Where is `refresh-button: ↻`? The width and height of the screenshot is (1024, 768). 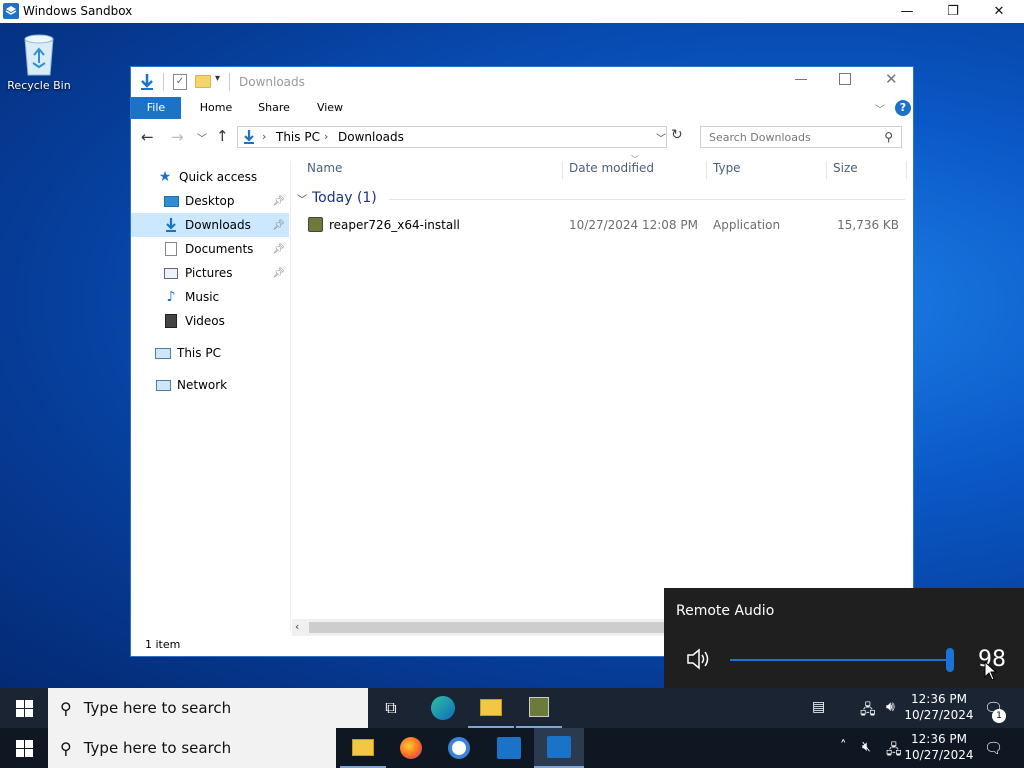
refresh-button: ↻ is located at coordinates (677, 135).